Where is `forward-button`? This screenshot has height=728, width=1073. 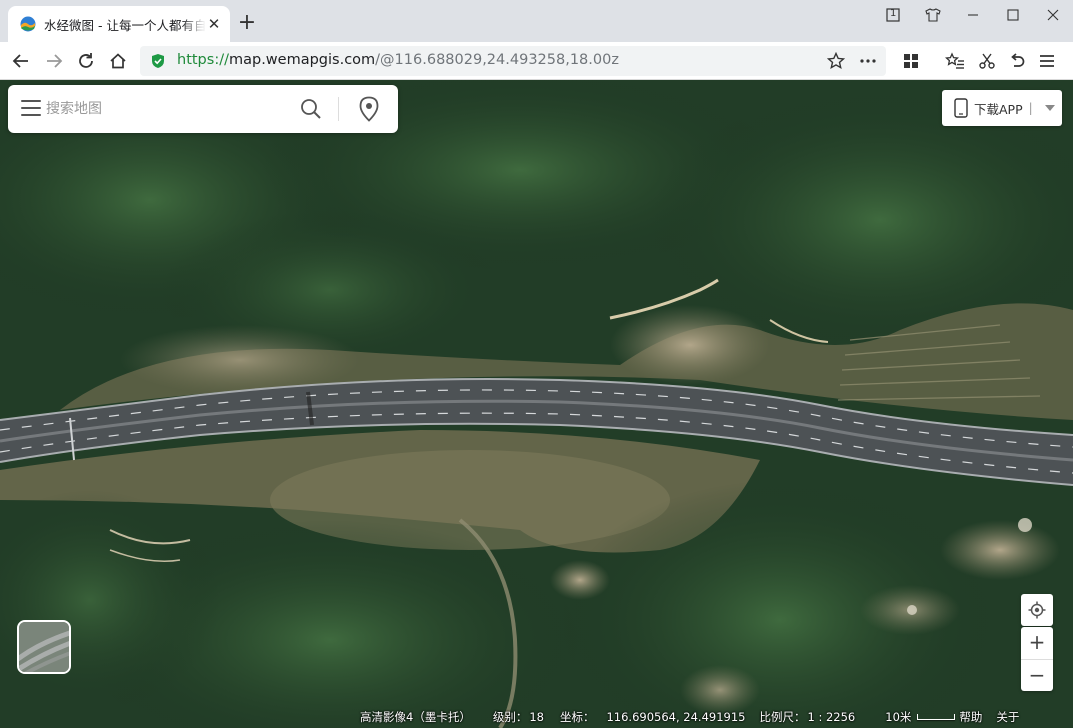 forward-button is located at coordinates (54, 61).